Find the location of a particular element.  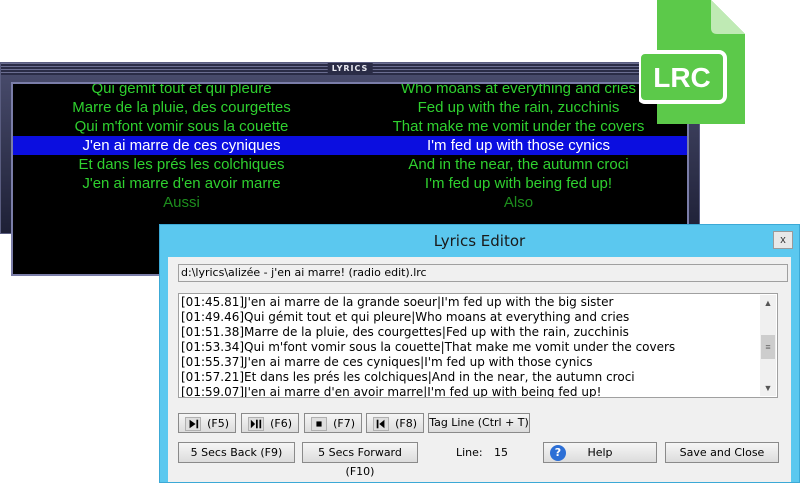

lrc-file-icon: LRC is located at coordinates (692, 62).